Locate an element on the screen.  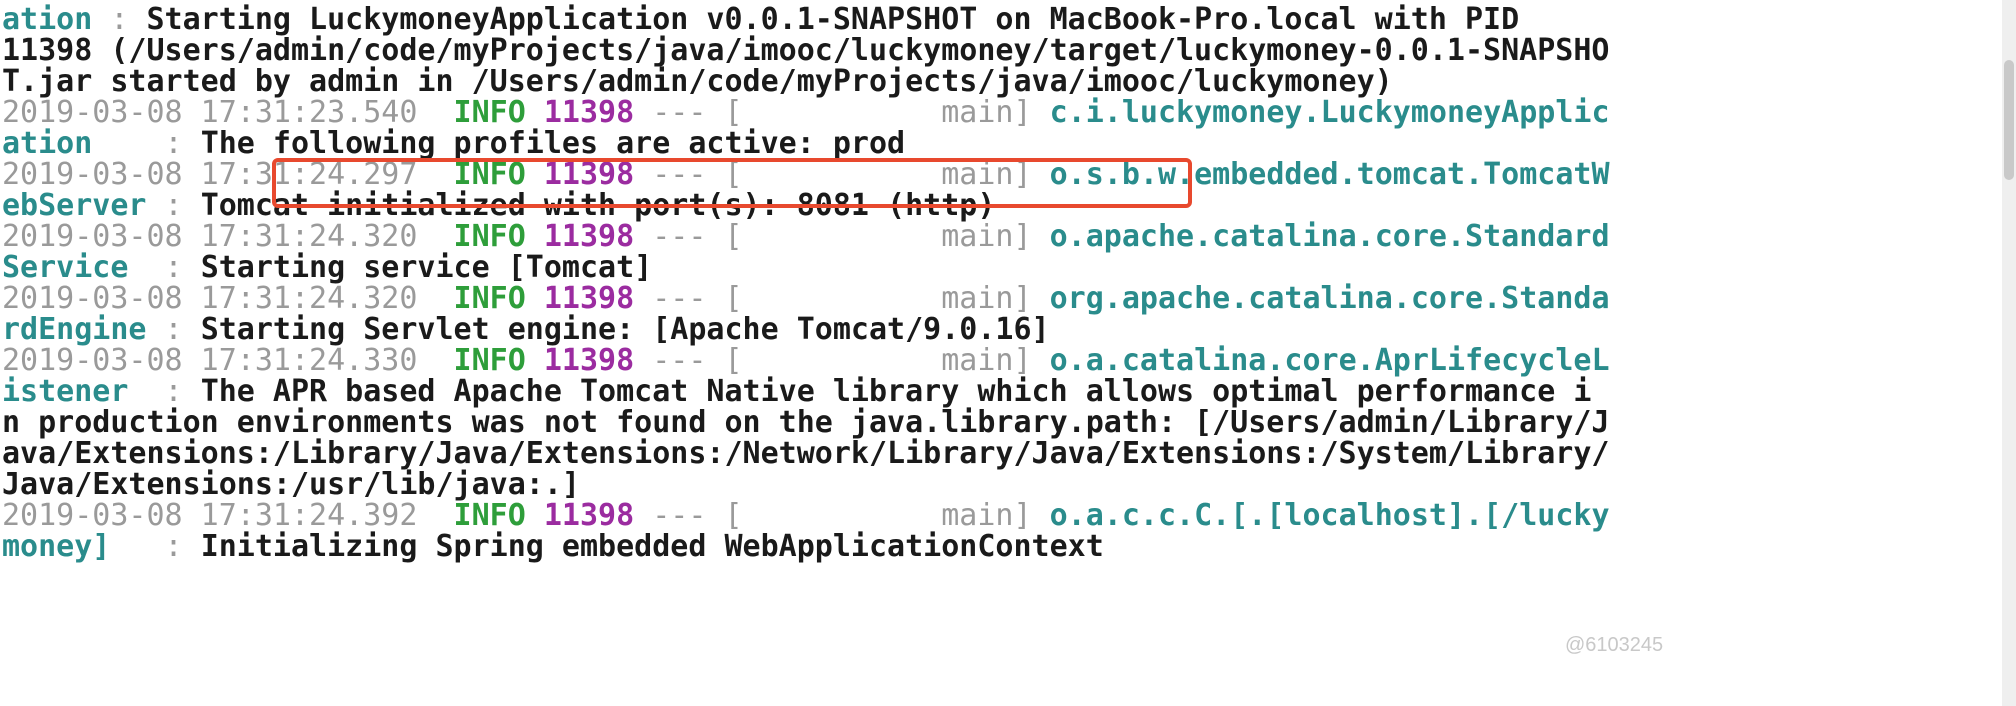
vertical-scrollbar is located at coordinates (2009, 353).